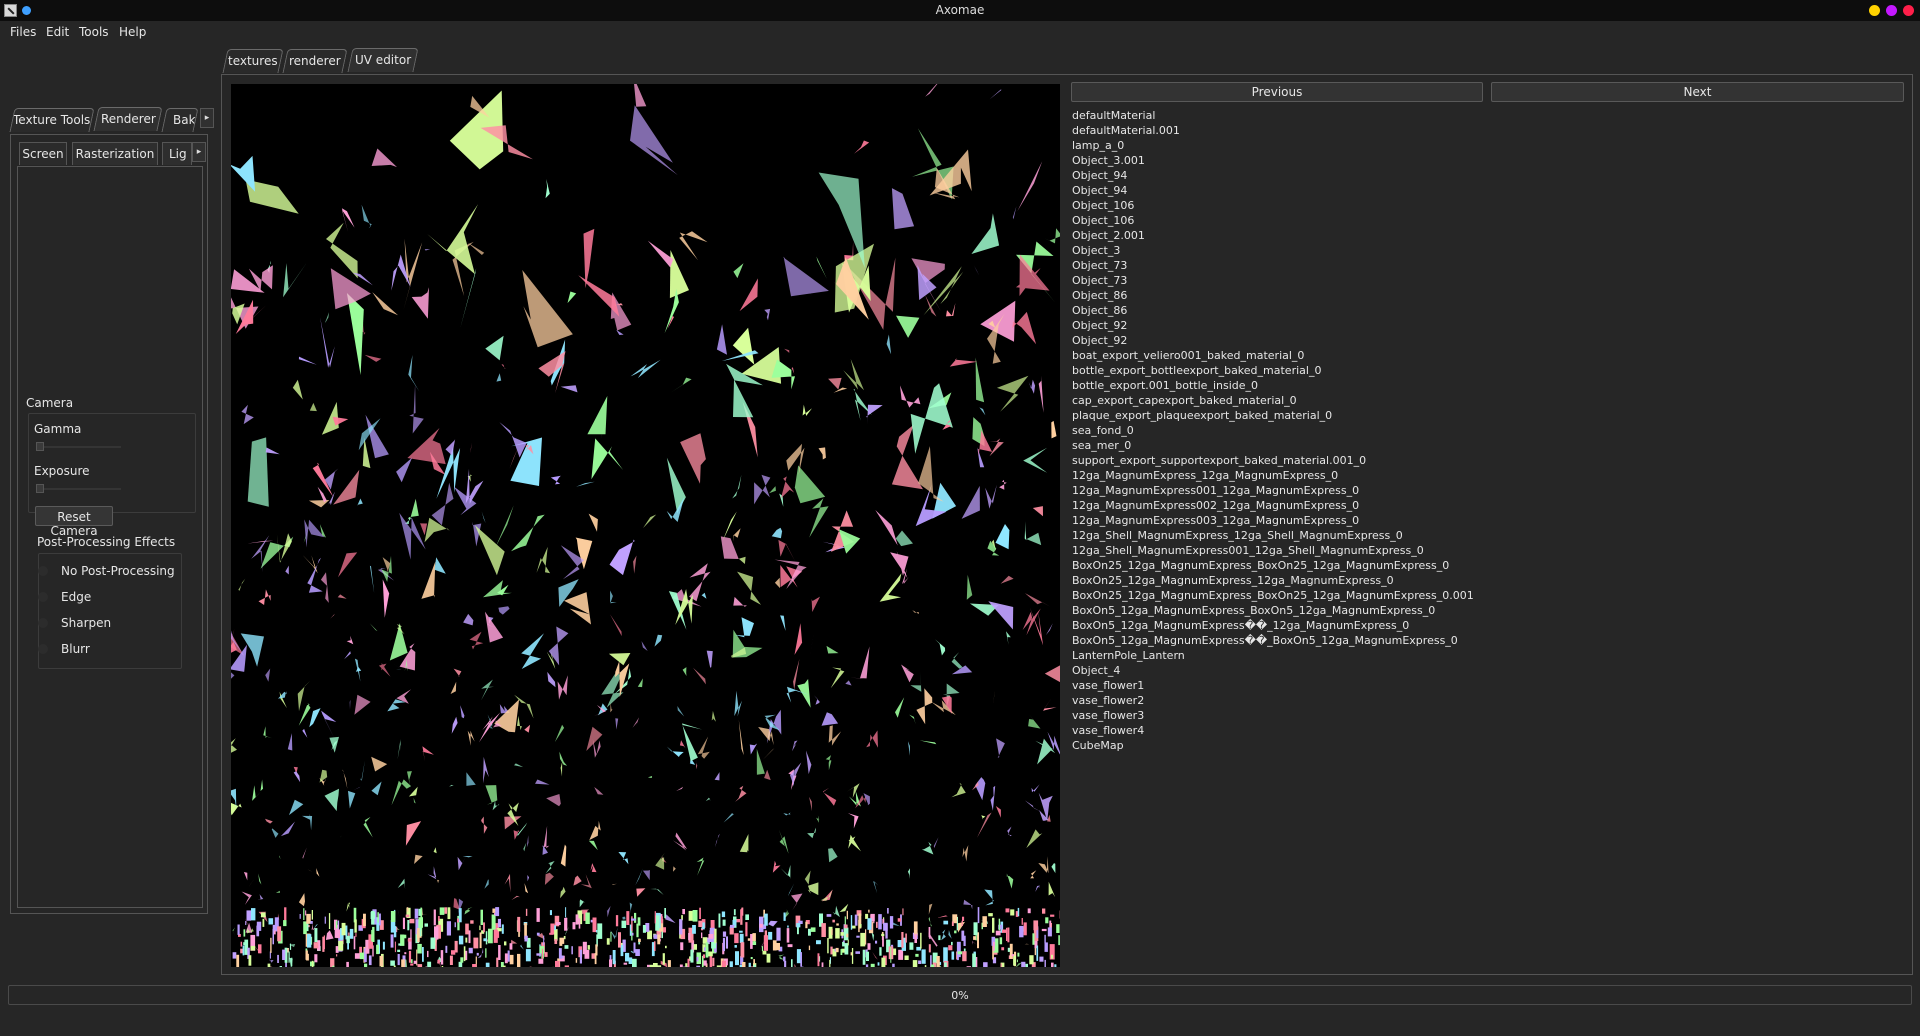  Describe the element at coordinates (52, 120) in the screenshot. I see `tab-texture-tools: Texture Tools` at that location.